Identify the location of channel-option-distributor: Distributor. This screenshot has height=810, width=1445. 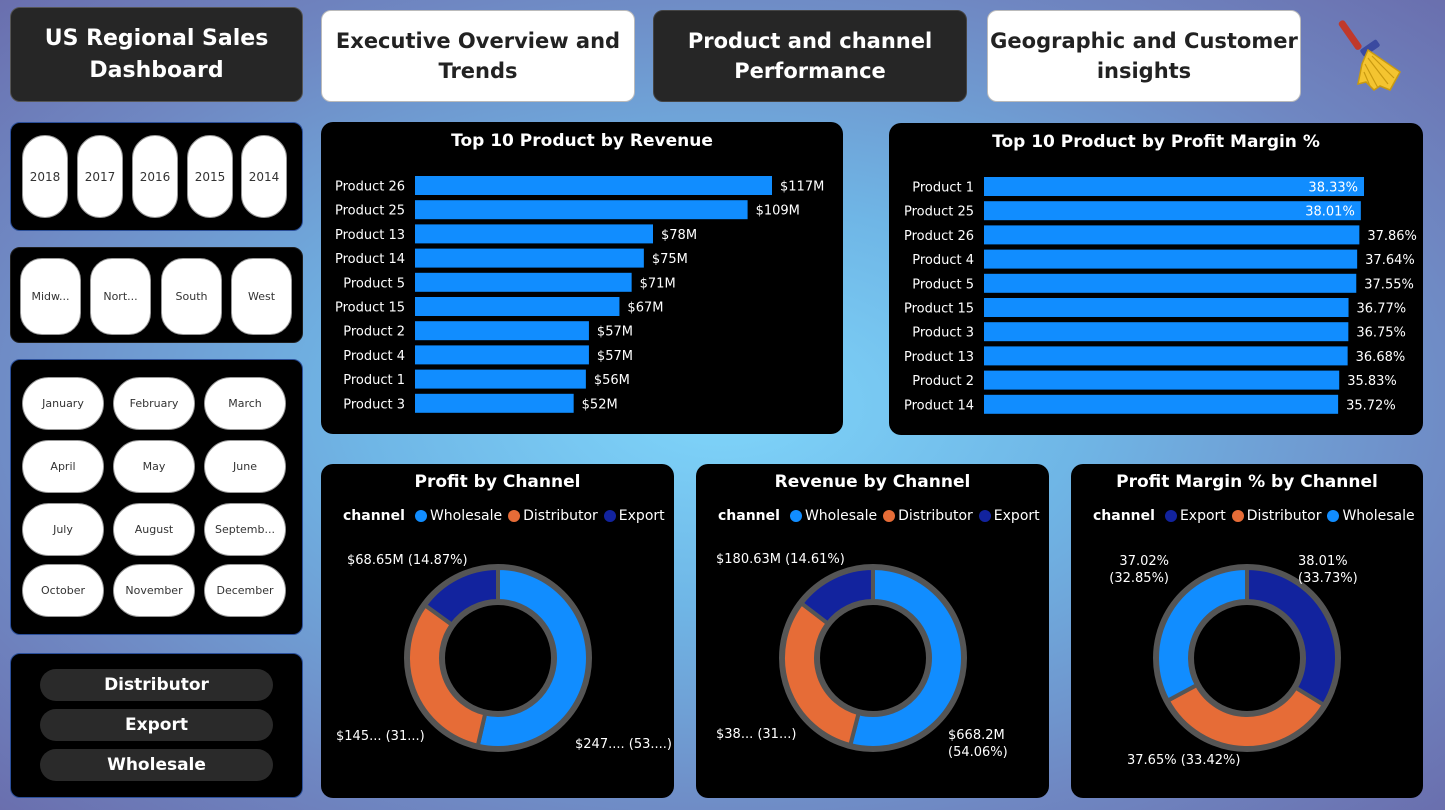
(156, 685).